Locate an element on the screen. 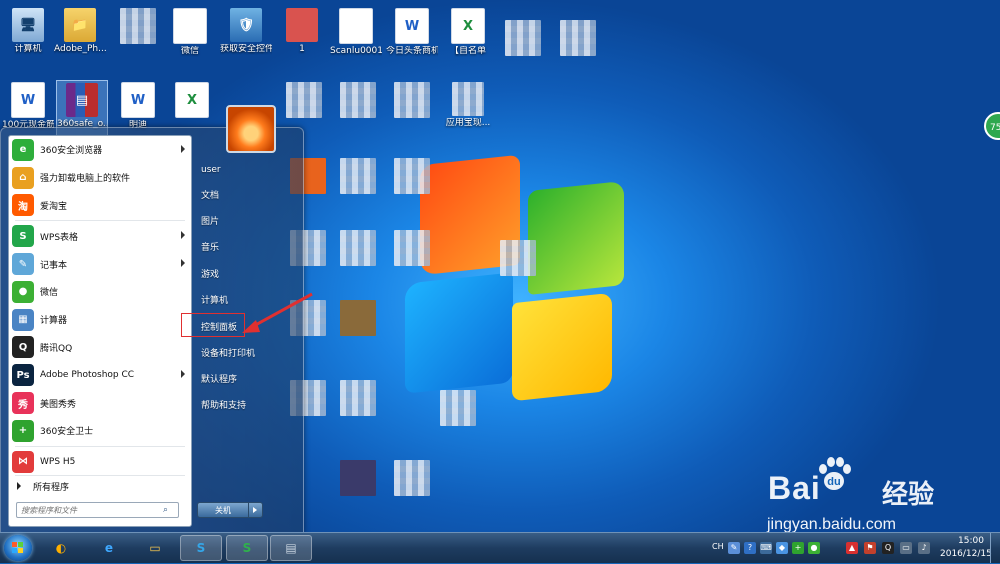 The image size is (1000, 564). taskbar-app-button: ▭ is located at coordinates (155, 548).